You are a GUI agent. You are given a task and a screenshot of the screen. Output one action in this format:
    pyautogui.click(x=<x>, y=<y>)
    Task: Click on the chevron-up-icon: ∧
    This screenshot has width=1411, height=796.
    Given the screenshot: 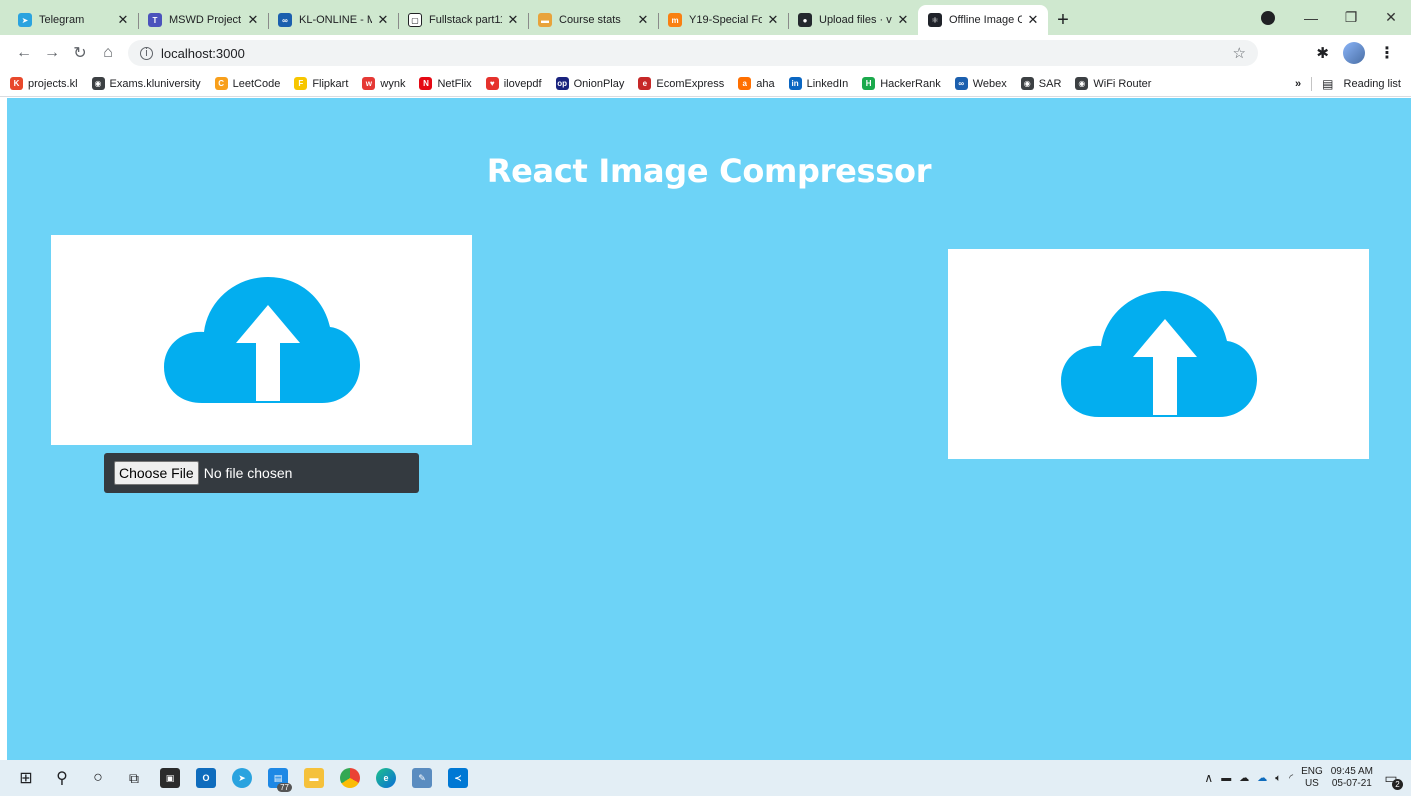 What is the action you would take?
    pyautogui.click(x=1208, y=778)
    